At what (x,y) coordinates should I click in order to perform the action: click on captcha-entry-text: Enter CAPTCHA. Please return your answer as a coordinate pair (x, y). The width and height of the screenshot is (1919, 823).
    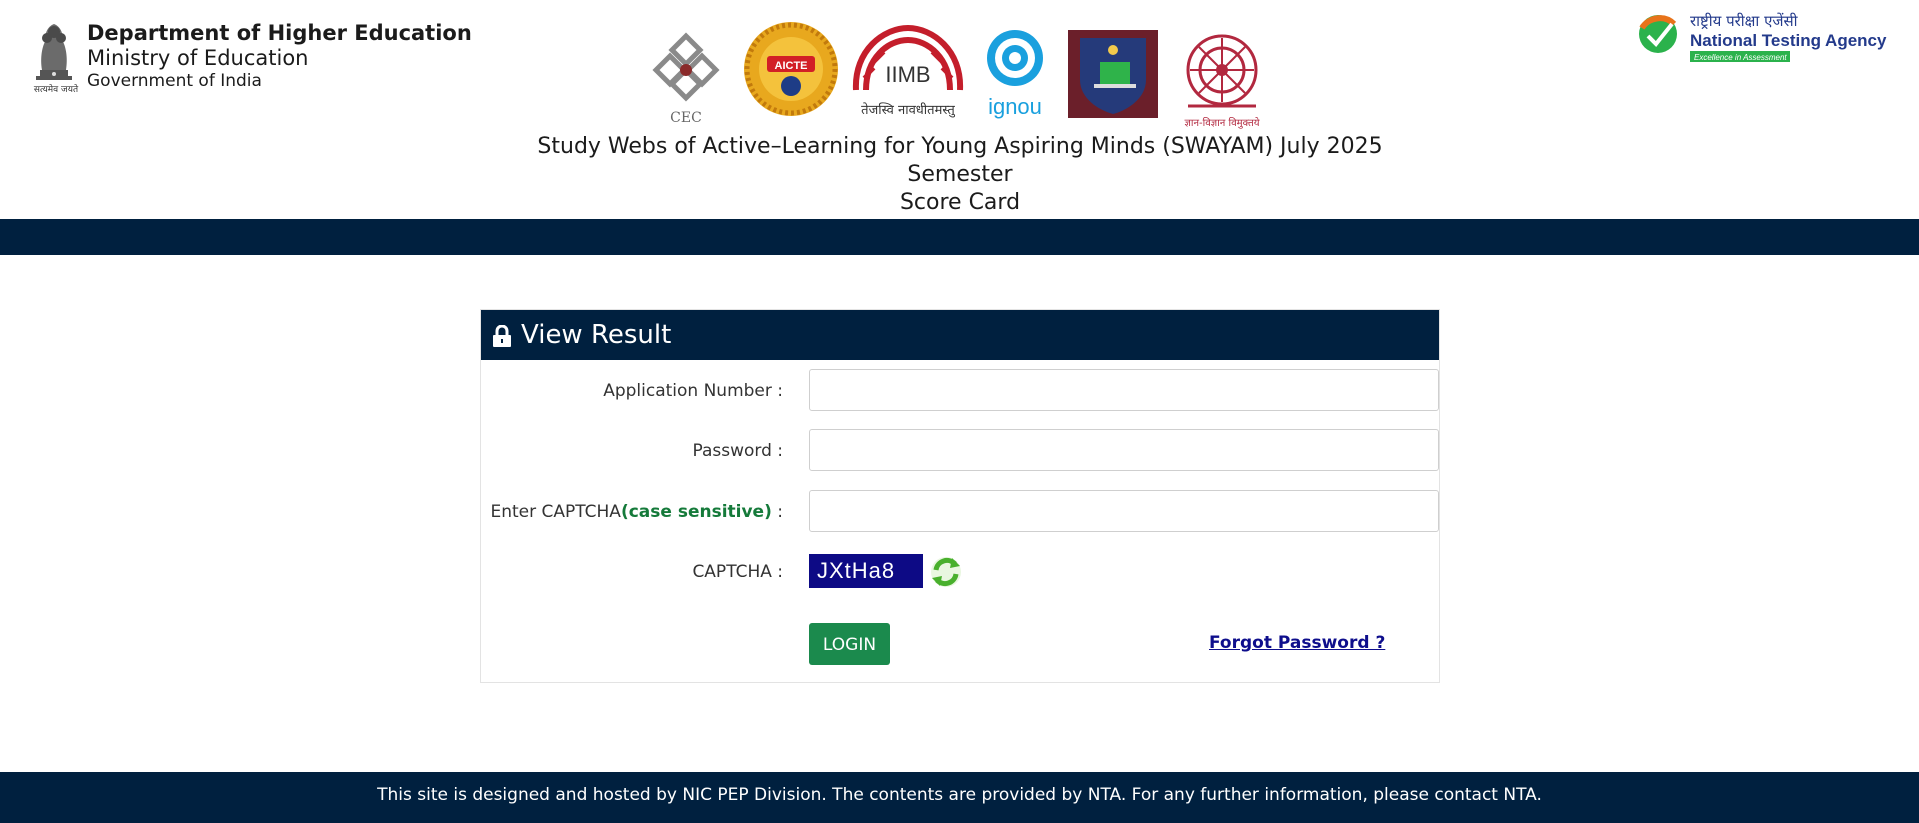
    Looking at the image, I should click on (555, 512).